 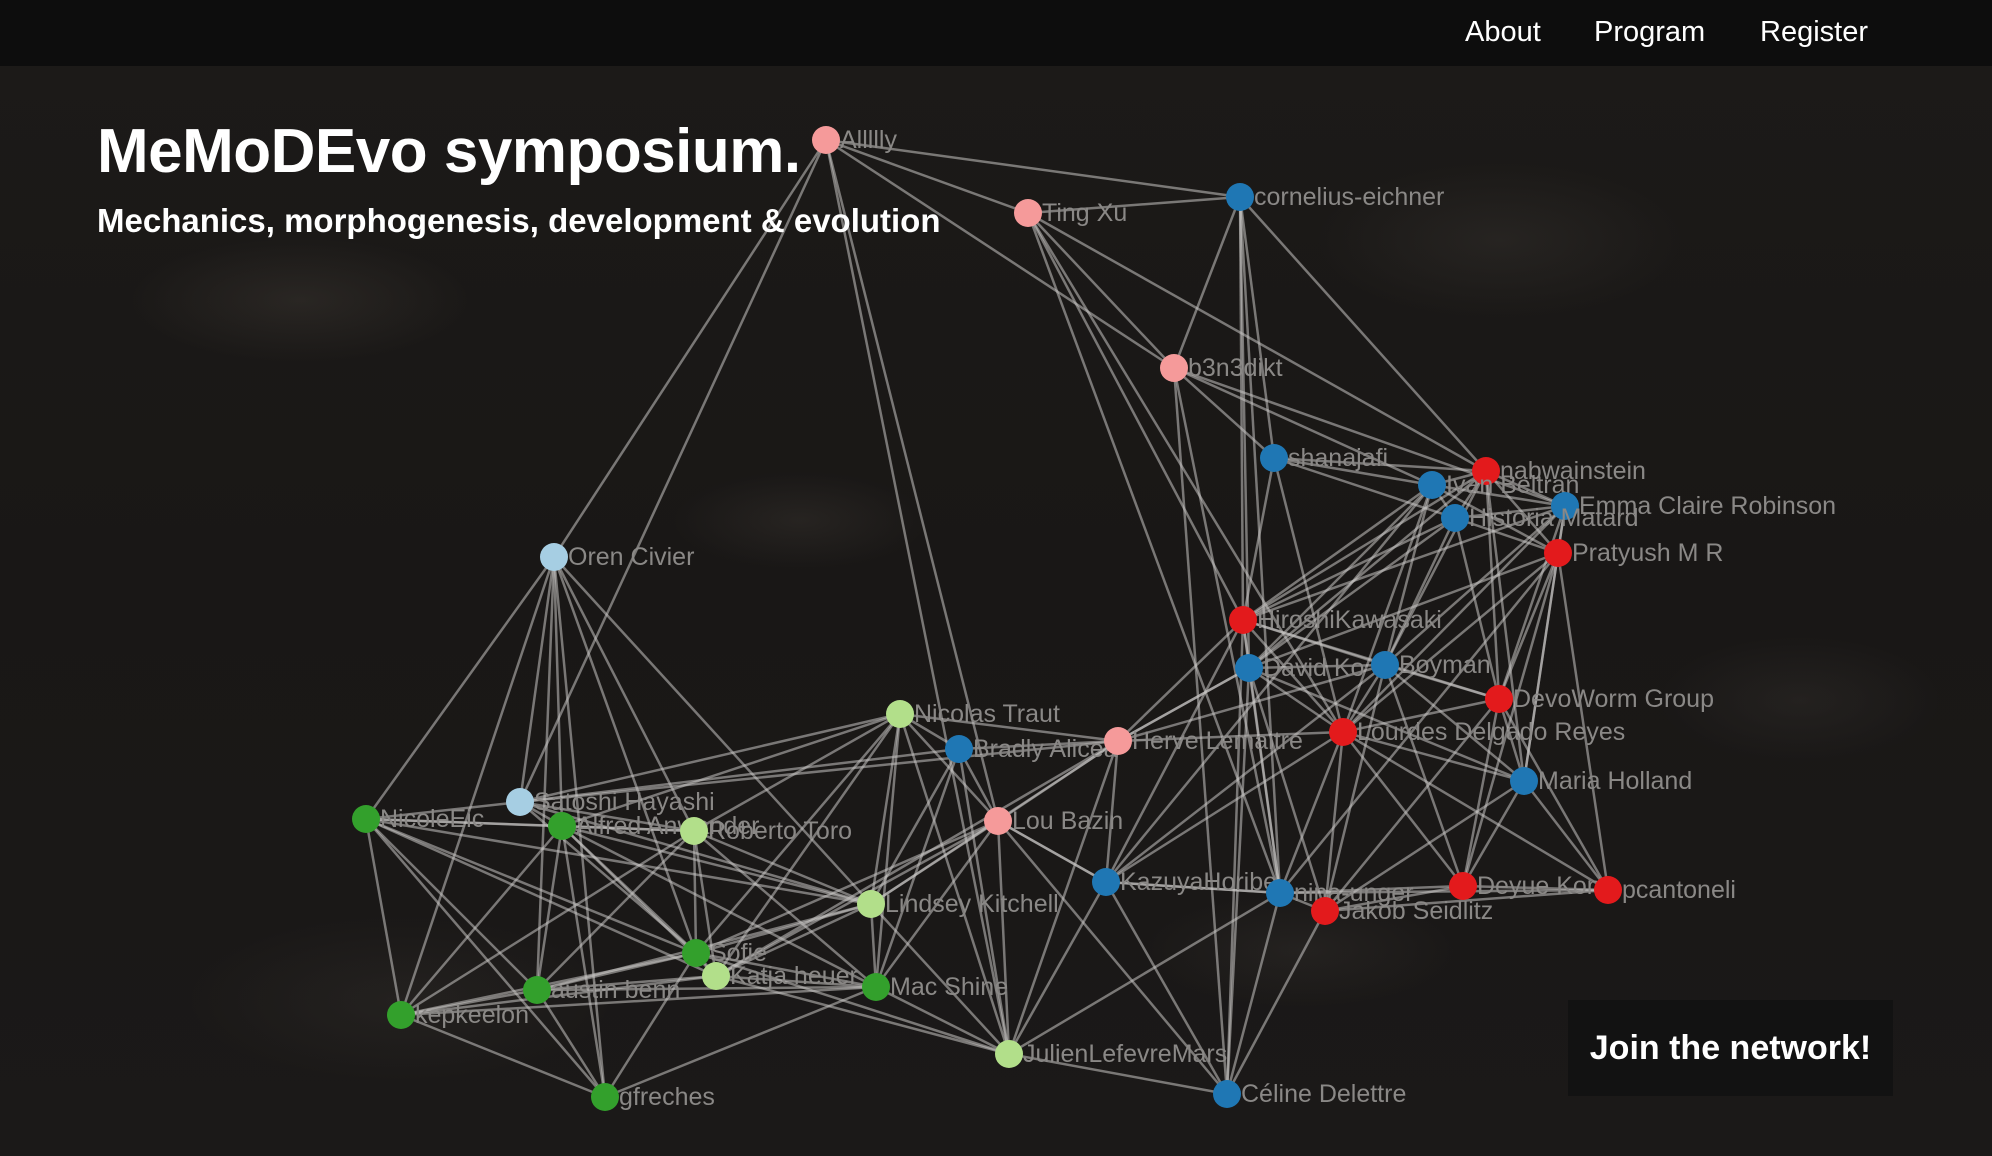 I want to click on node-label: NicoleEic, so click(x=432, y=819).